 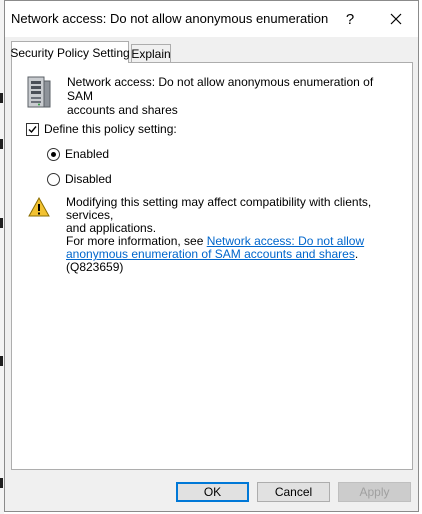 What do you see at coordinates (293, 492) in the screenshot?
I see `cancel-button: Cancel` at bounding box center [293, 492].